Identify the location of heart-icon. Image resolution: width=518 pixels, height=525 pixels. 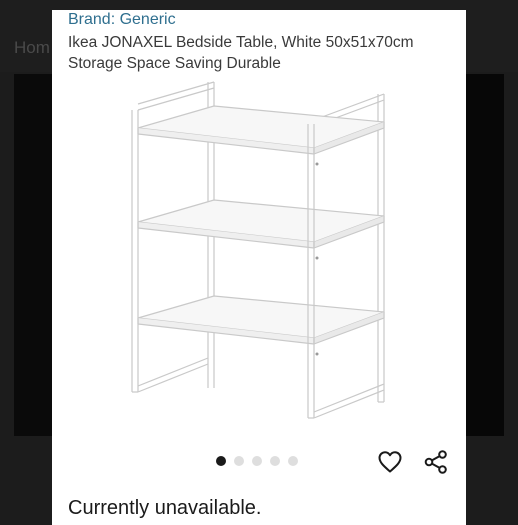
(390, 462).